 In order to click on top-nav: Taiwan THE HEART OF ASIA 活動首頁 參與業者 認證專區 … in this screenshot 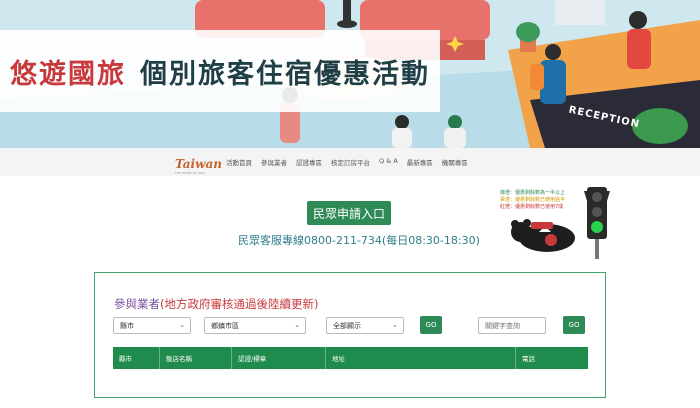, I will do `click(350, 162)`.